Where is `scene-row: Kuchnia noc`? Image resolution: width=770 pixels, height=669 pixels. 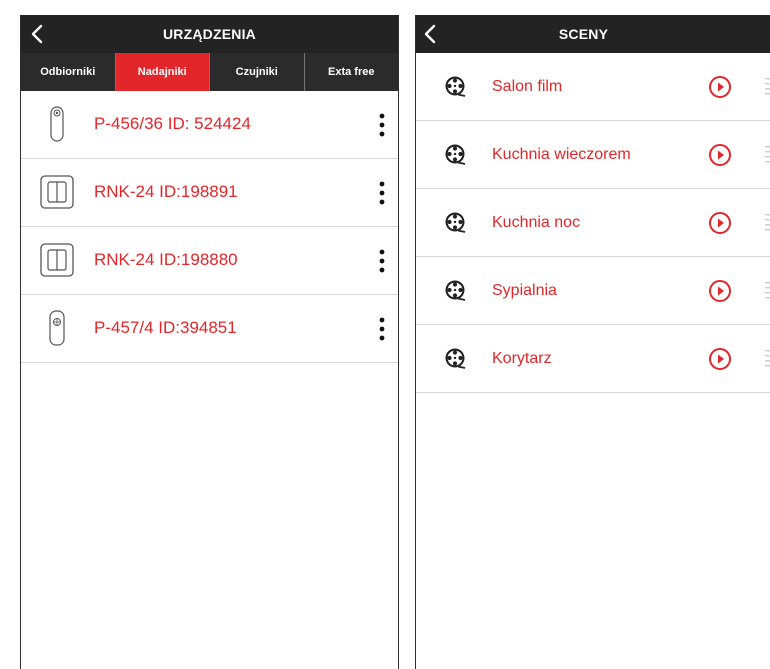
scene-row: Kuchnia noc is located at coordinates (593, 223).